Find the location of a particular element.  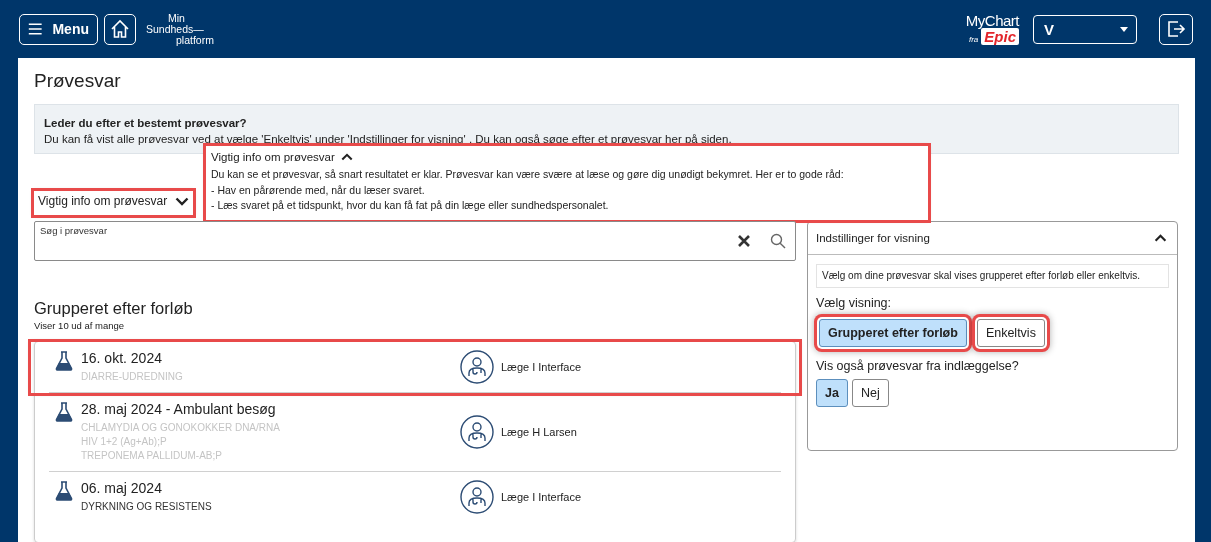

result-row: 28. maj 2024 - Ambulant besøg CHLAMYDIA OG GONOKOKKER DNA/RNA HIV 1+2 (Ag+Ab);P TREPONEMA PALLIDUM-AB;P Læge H Larsen is located at coordinates (415, 432).